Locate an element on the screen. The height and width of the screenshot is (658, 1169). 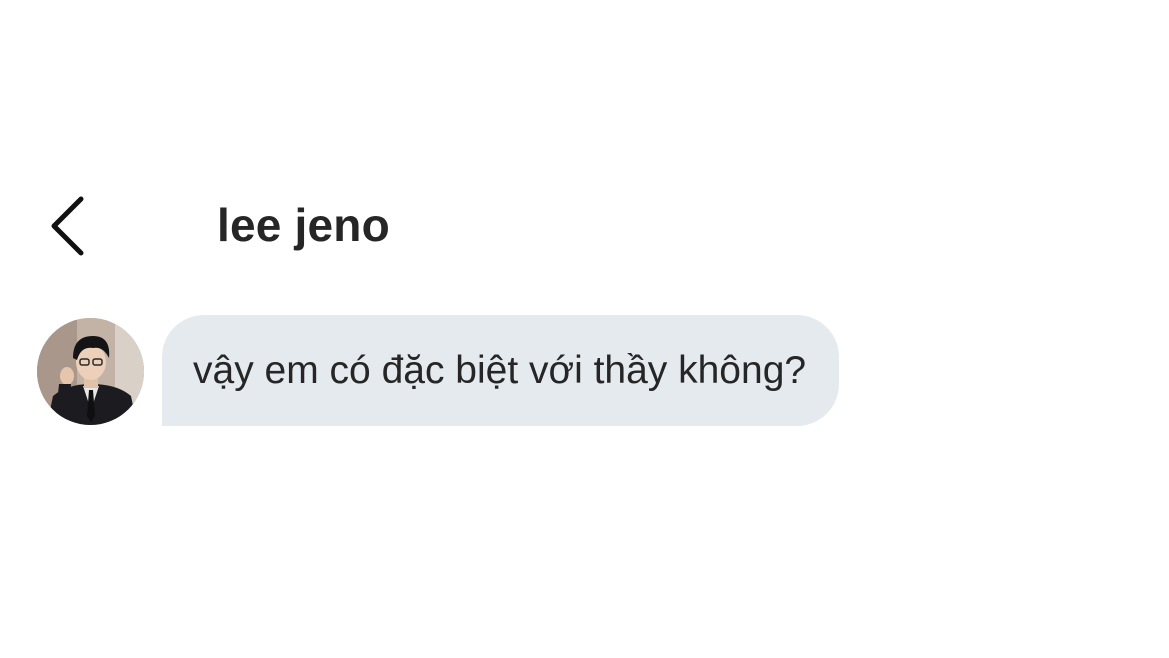
message-text: vậy em có đặc biệt với thầy không? is located at coordinates (500, 370).